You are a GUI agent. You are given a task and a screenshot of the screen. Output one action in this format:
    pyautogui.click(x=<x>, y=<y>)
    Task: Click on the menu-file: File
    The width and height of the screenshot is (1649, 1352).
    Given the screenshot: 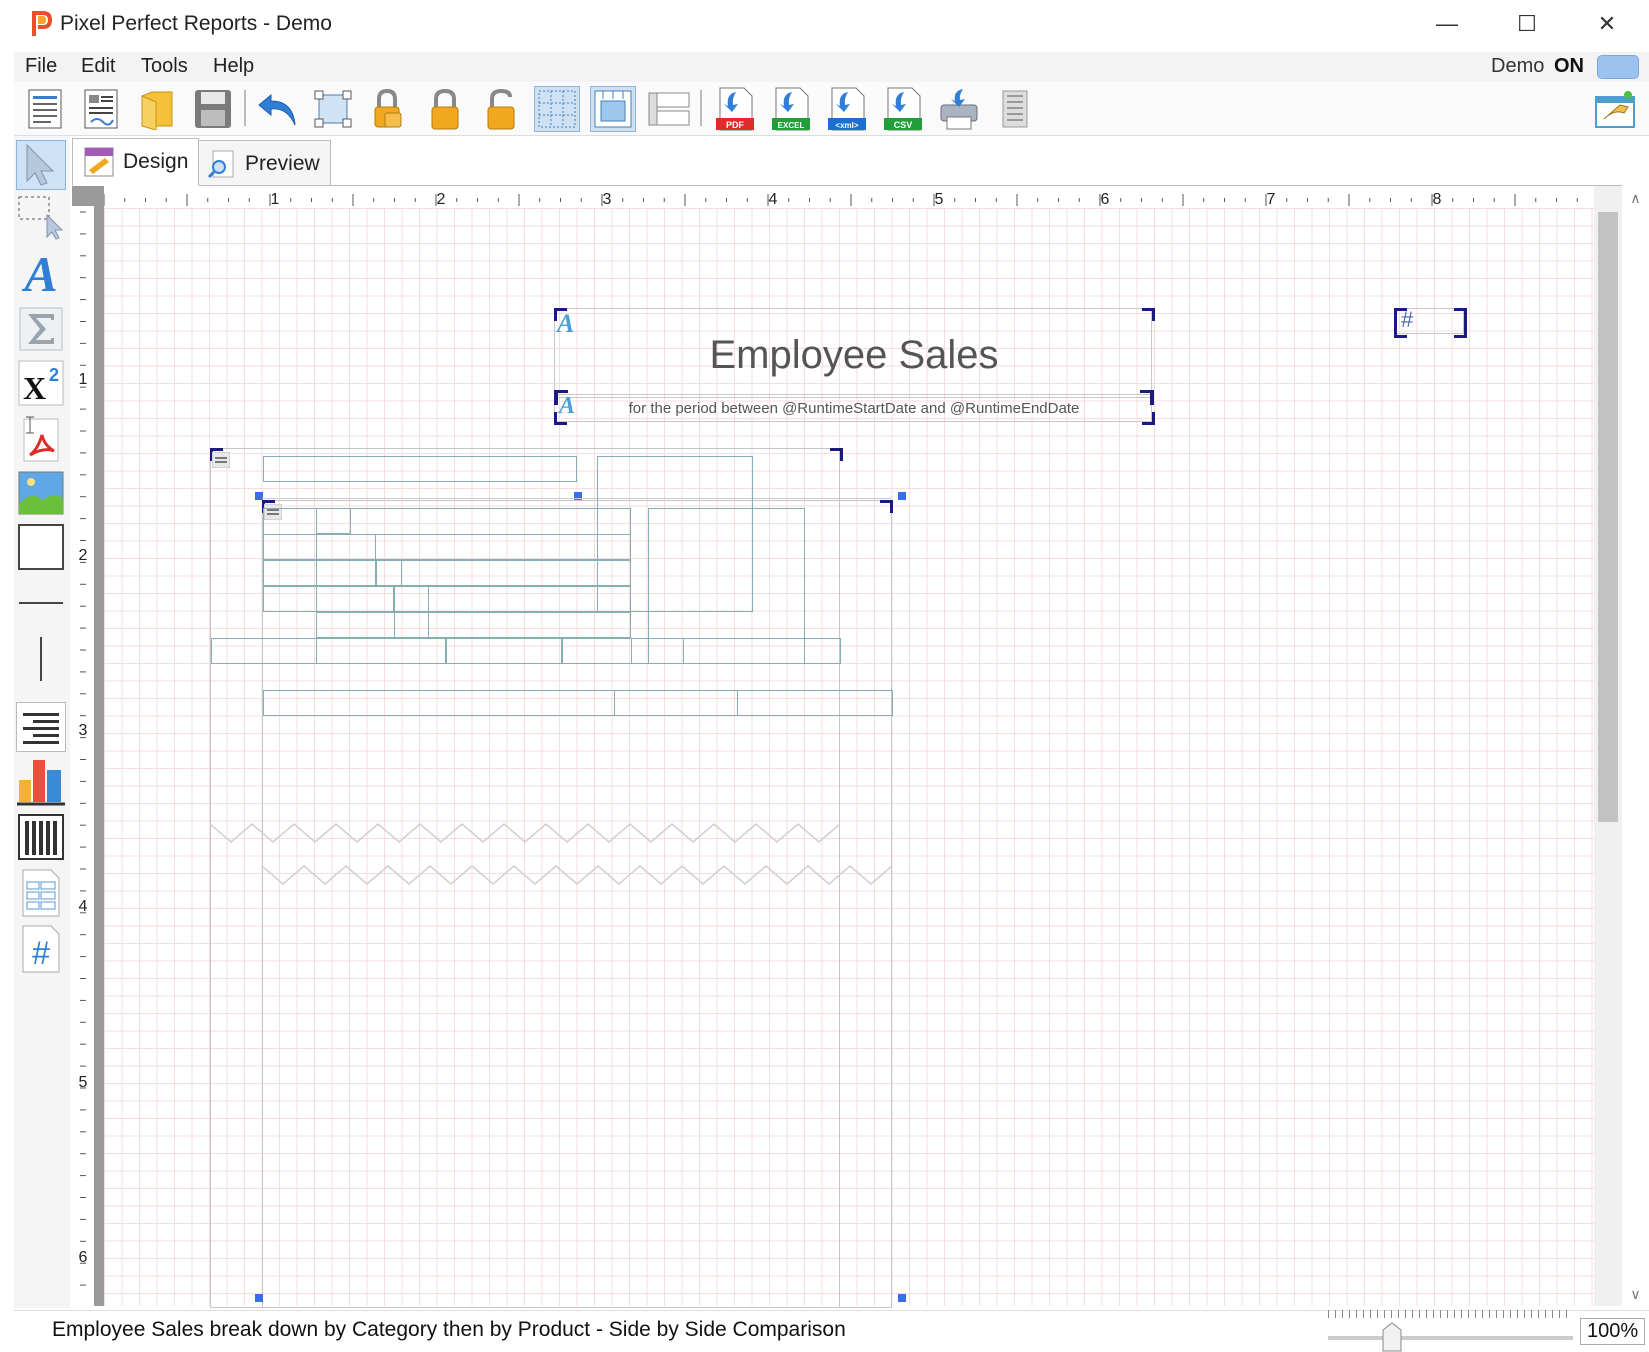 What is the action you would take?
    pyautogui.click(x=41, y=66)
    